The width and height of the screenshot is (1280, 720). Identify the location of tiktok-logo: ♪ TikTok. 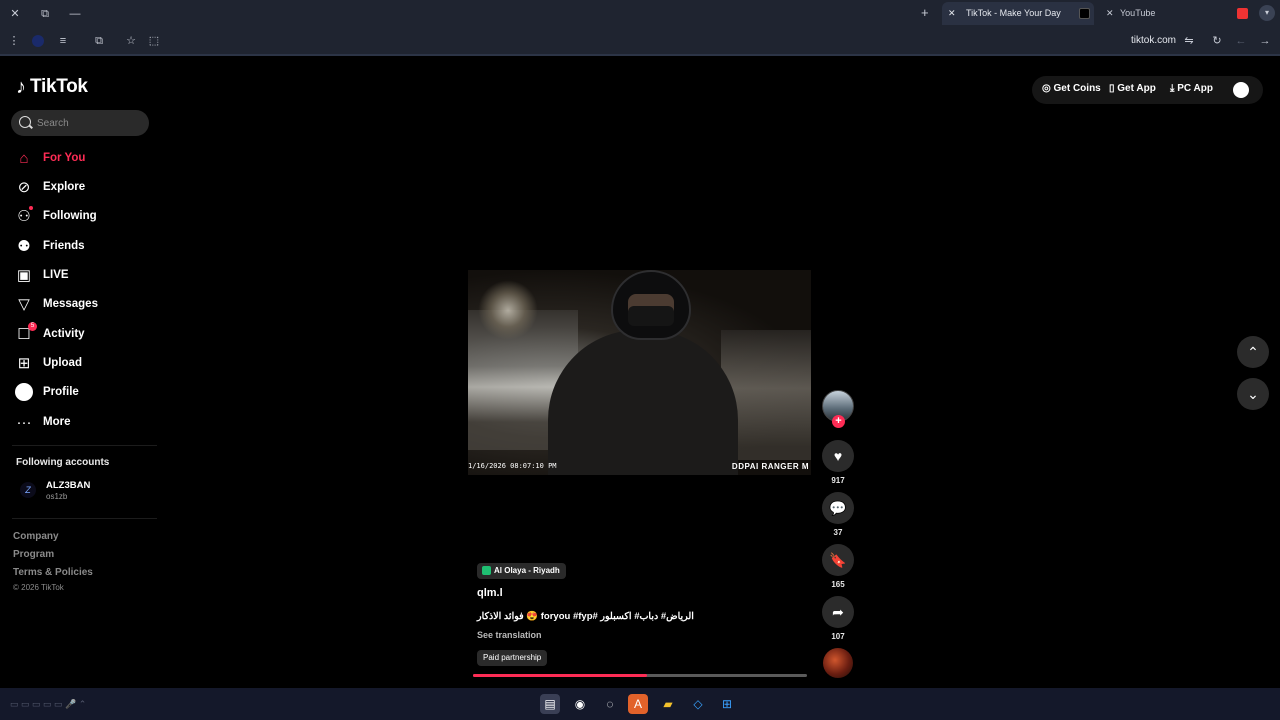
(52, 87).